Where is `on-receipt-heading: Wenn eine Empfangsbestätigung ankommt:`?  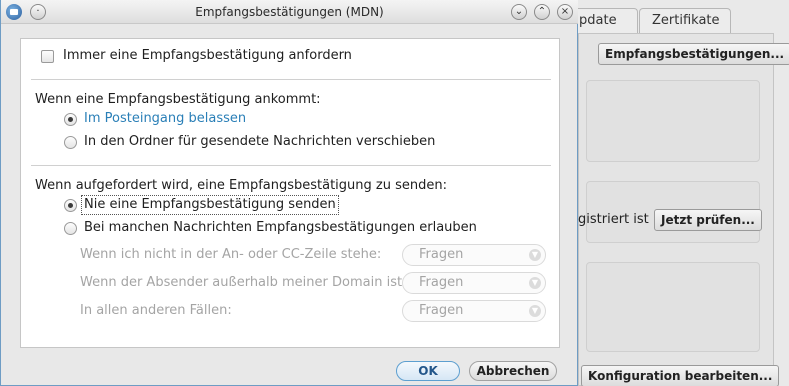
on-receipt-heading: Wenn eine Empfangsbestätigung ankommt: is located at coordinates (178, 99).